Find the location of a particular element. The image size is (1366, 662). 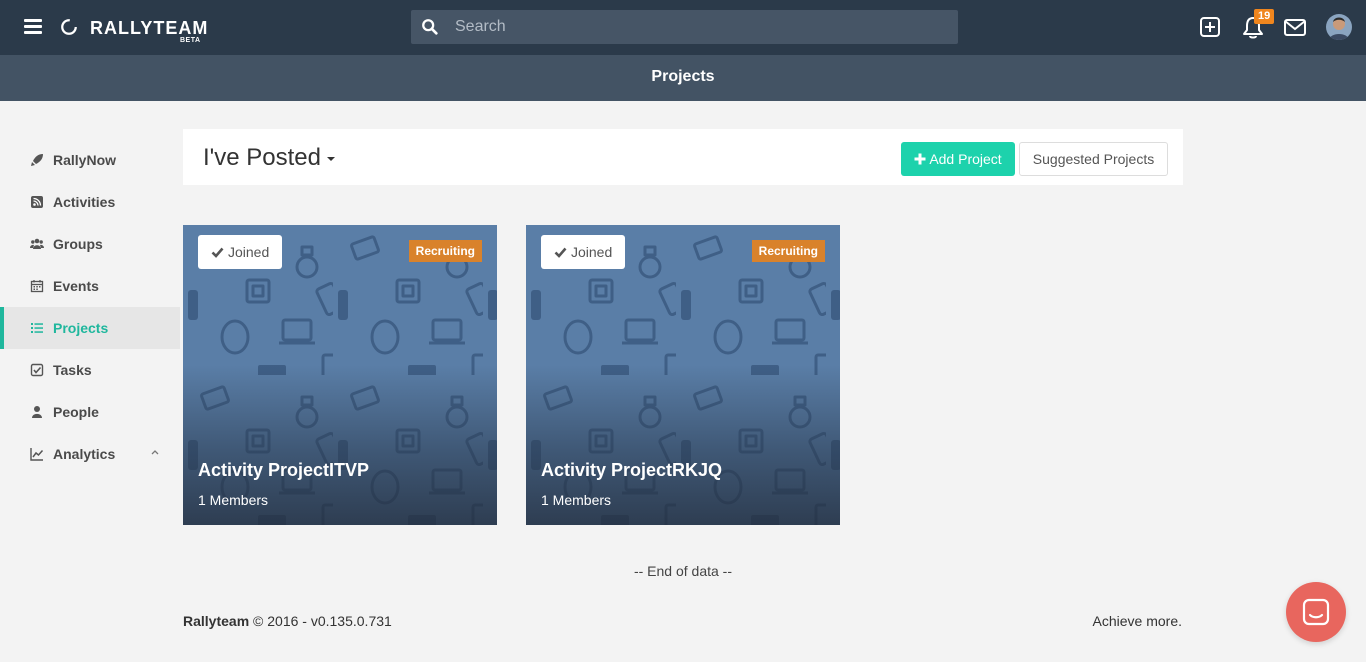

suggested-projects-button: Suggested Projects is located at coordinates (1093, 159).